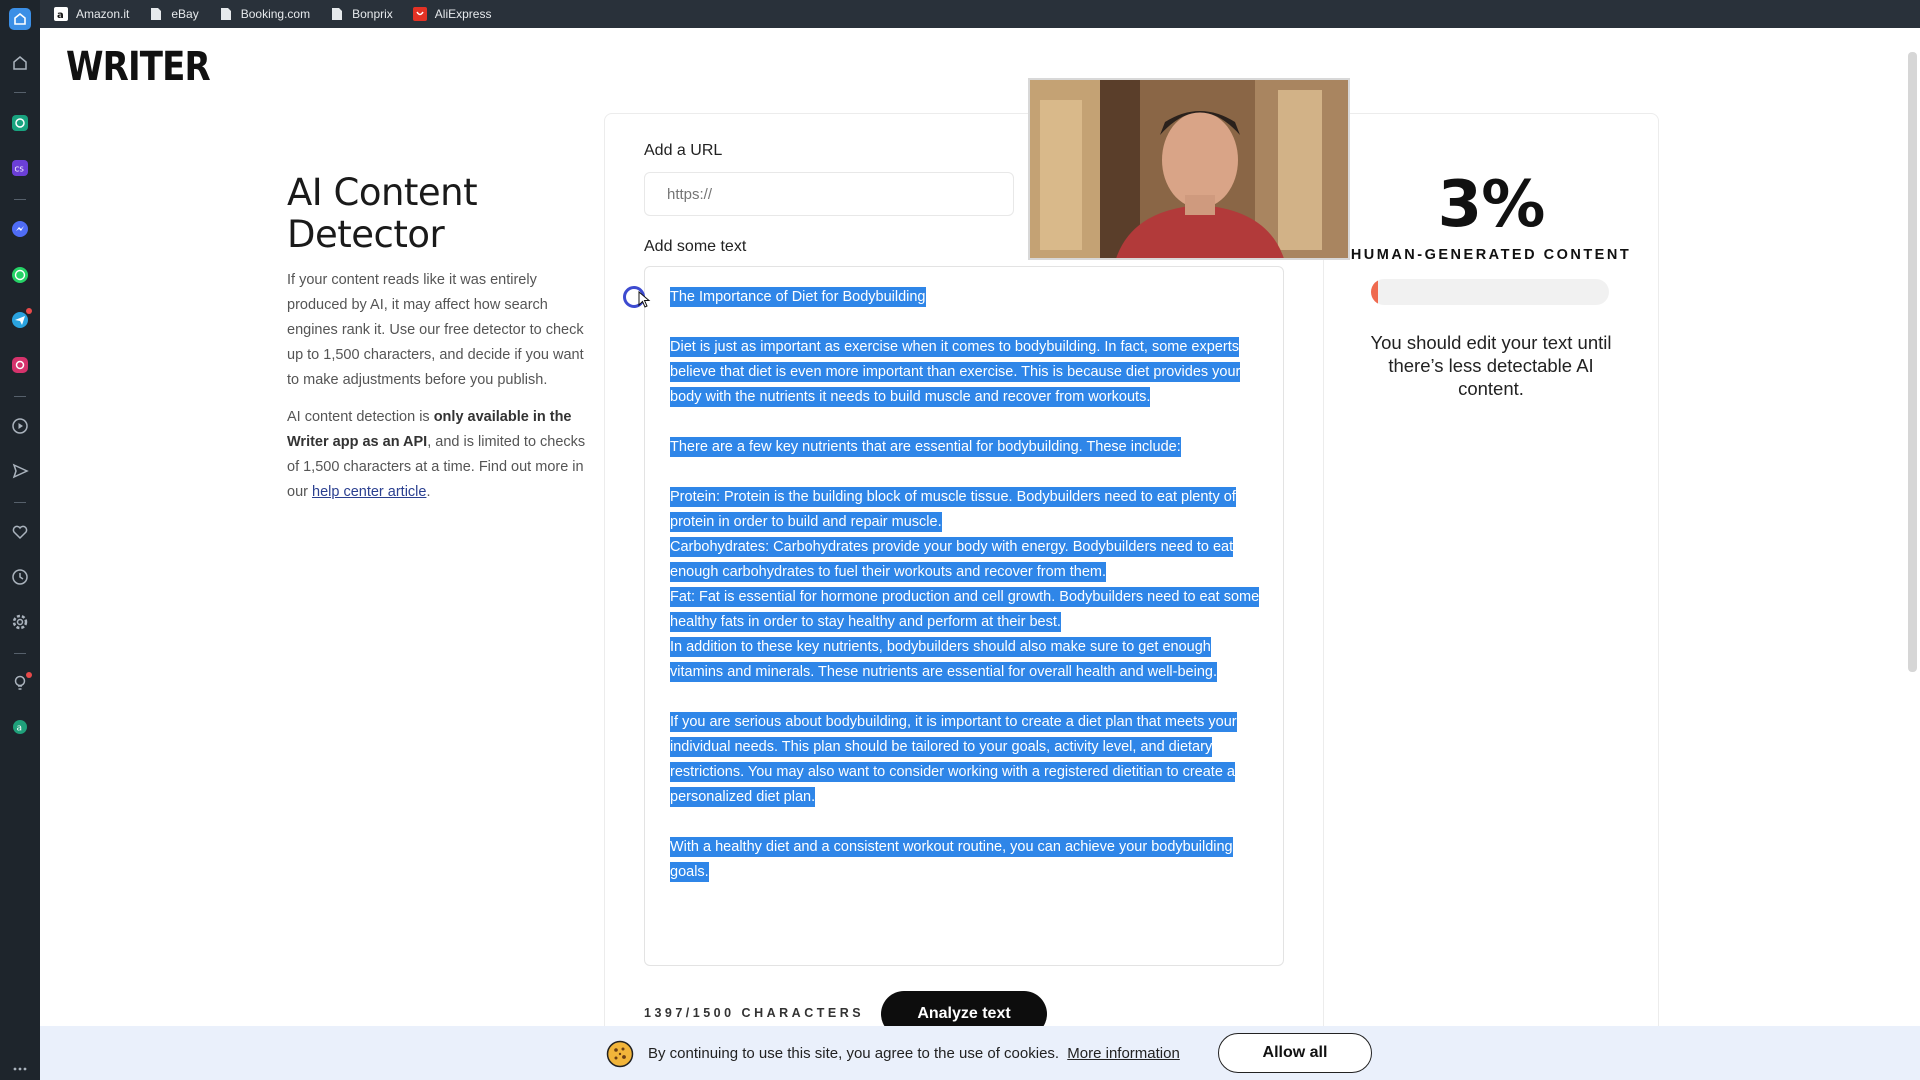 Image resolution: width=1920 pixels, height=1080 pixels. I want to click on more-options-icon, so click(20, 1069).